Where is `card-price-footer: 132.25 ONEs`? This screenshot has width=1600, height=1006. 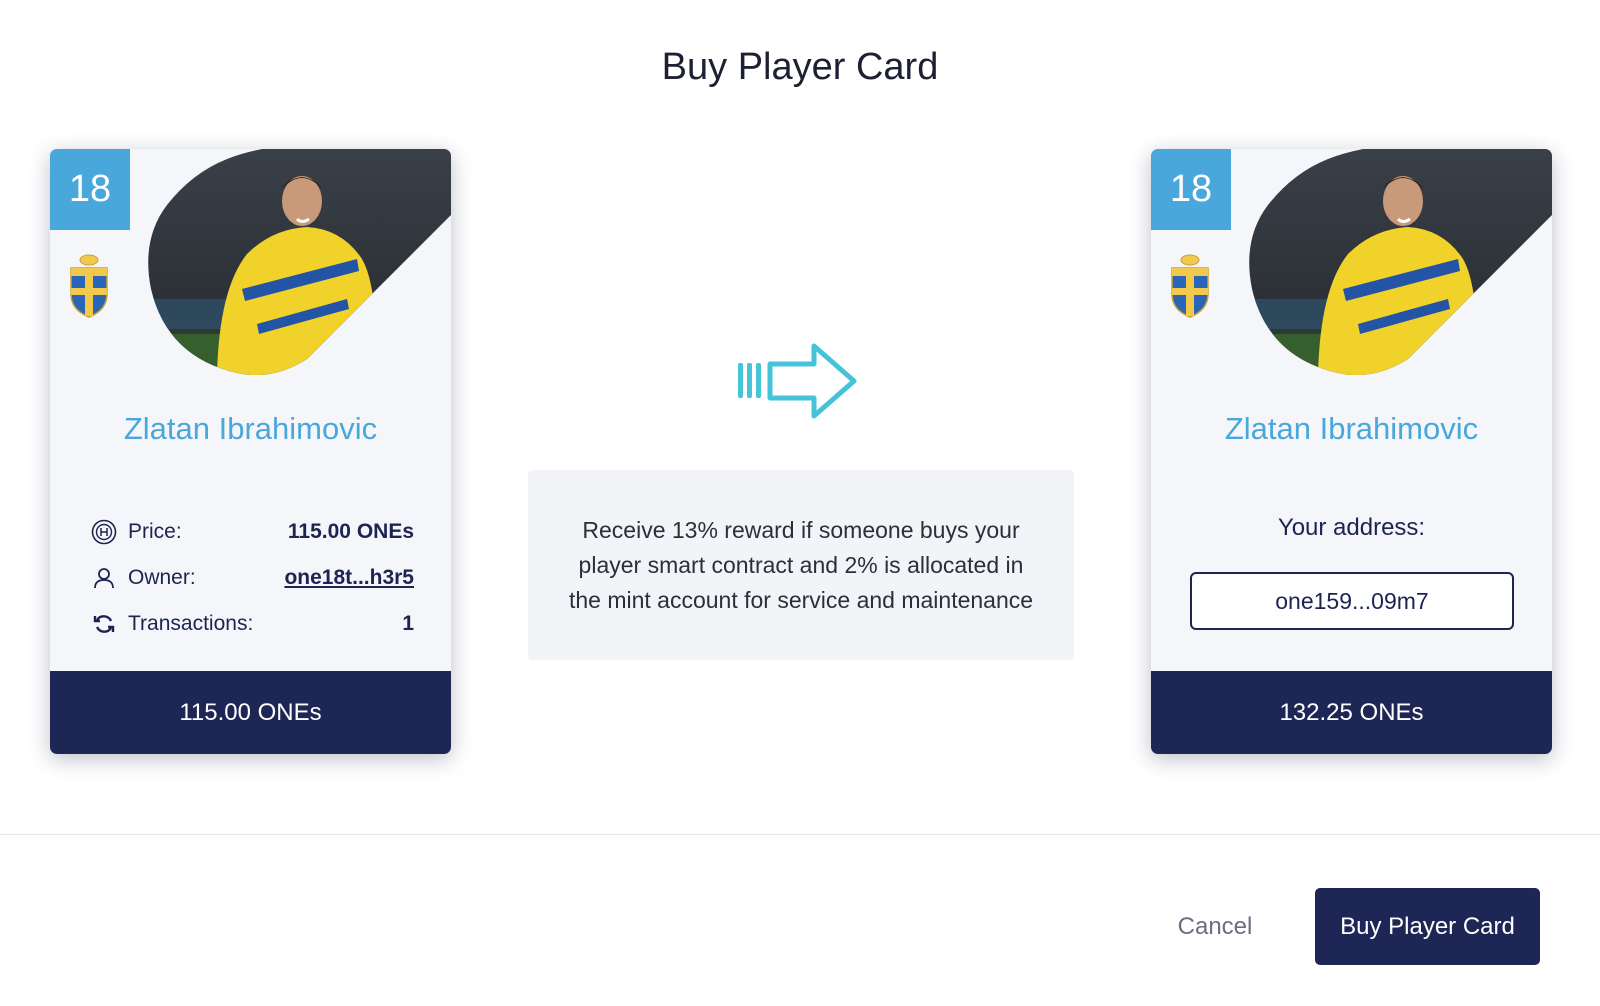 card-price-footer: 132.25 ONEs is located at coordinates (1351, 712).